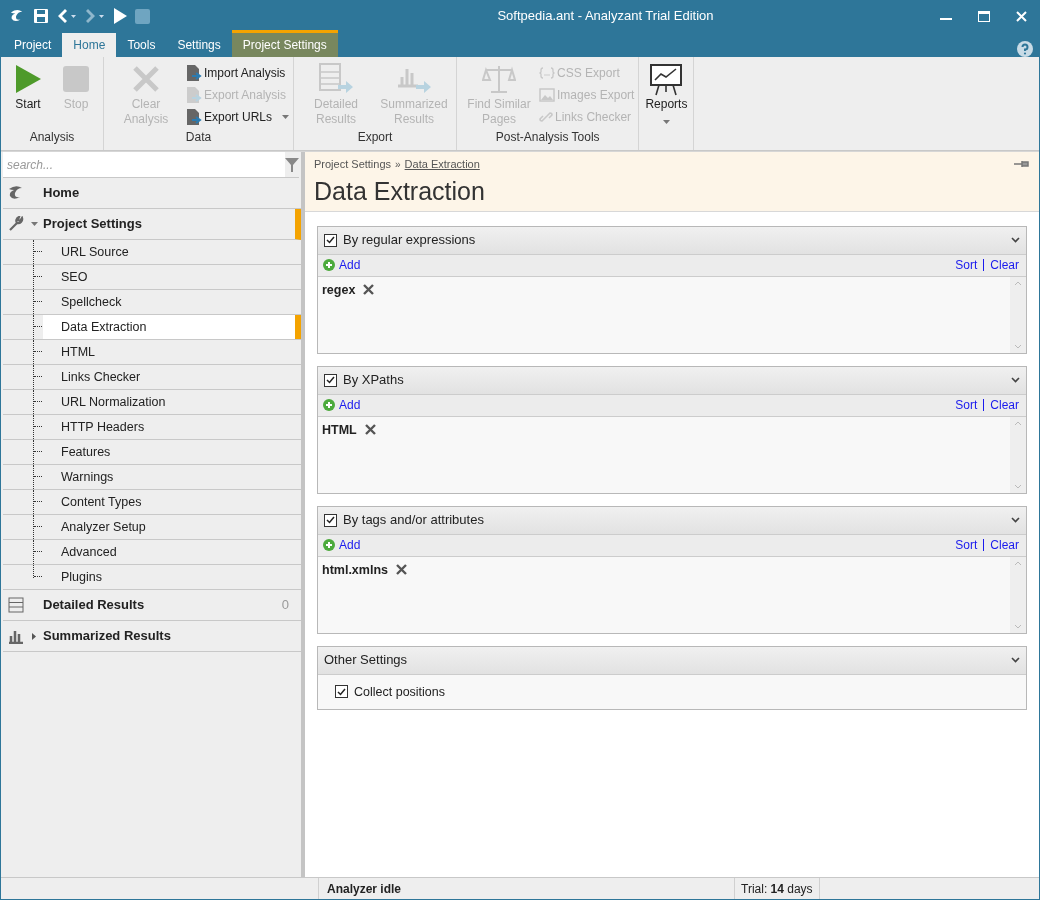 The width and height of the screenshot is (1040, 900). What do you see at coordinates (374, 380) in the screenshot?
I see `section-title: By XPaths` at bounding box center [374, 380].